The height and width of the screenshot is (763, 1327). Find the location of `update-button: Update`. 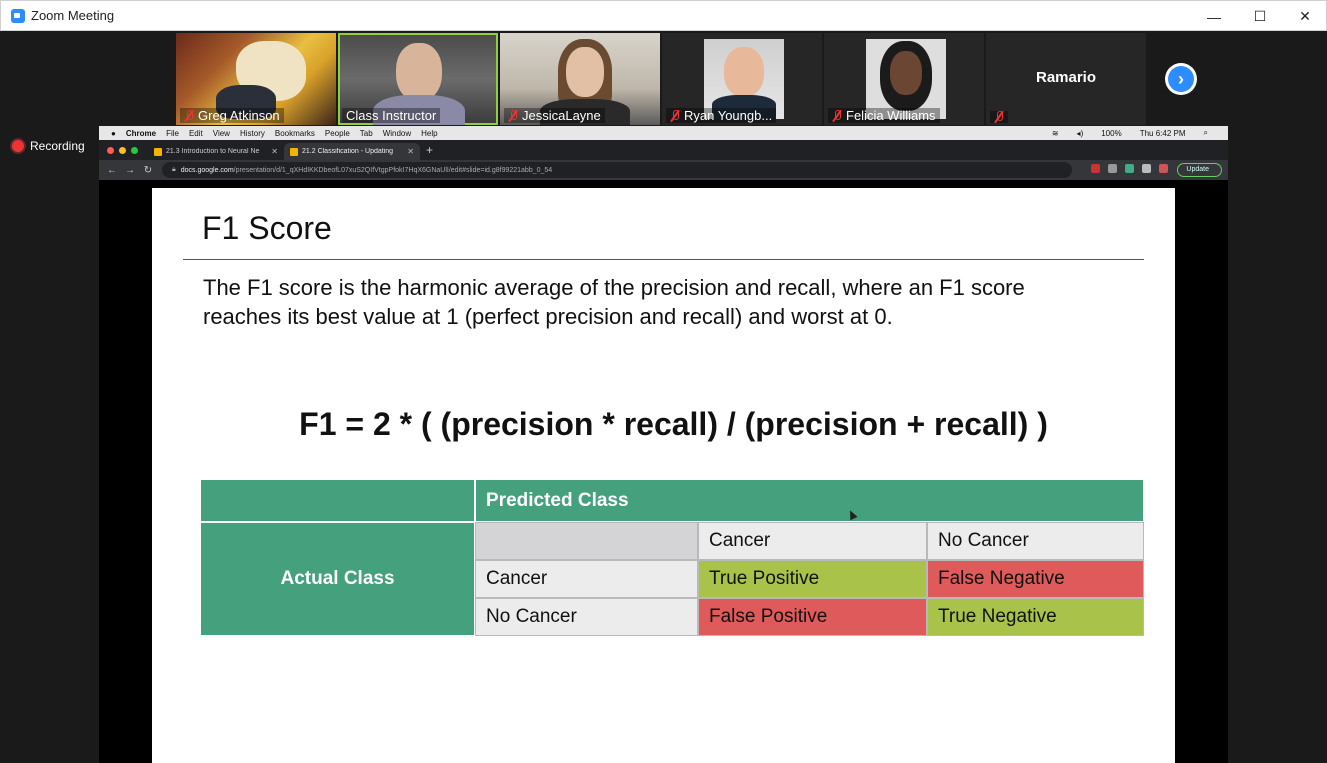

update-button: Update is located at coordinates (1199, 170).